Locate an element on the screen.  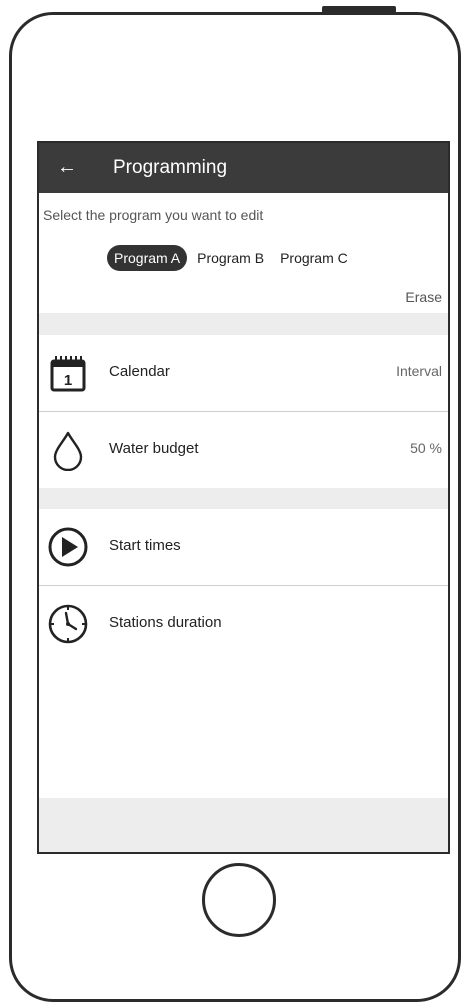
water-budget-value: 50 % is located at coordinates (426, 448).